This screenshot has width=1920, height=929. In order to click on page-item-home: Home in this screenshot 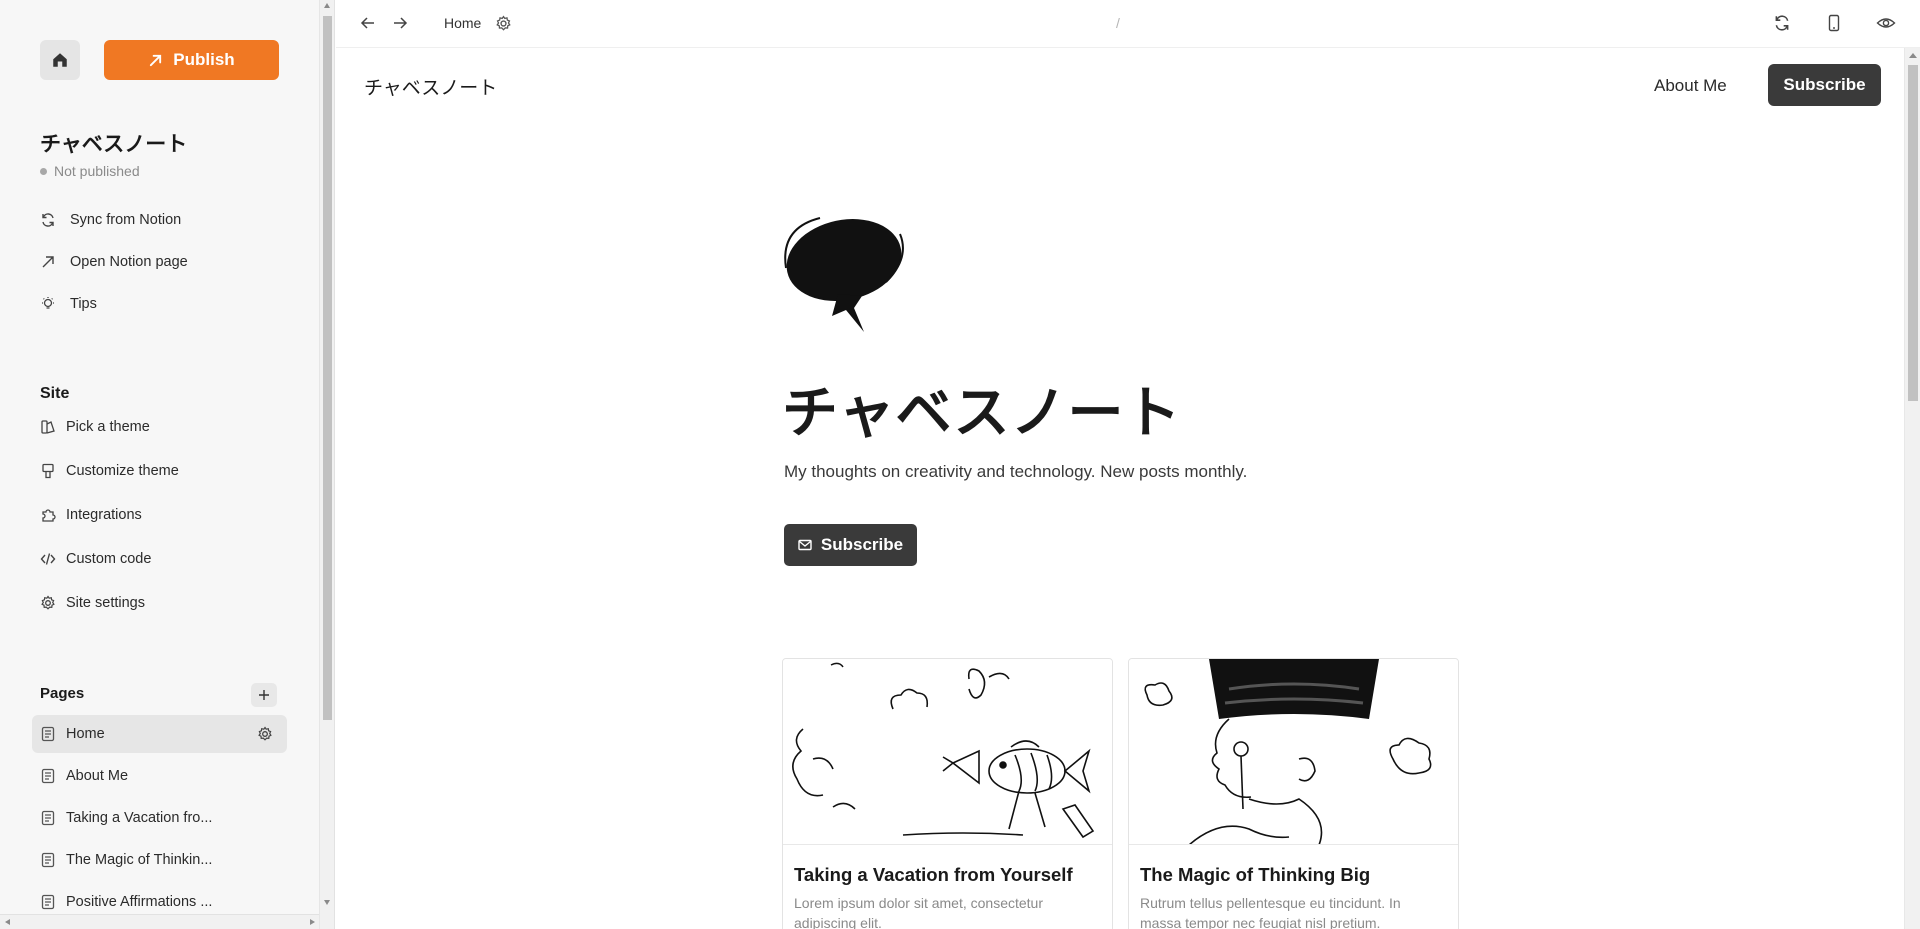, I will do `click(159, 734)`.